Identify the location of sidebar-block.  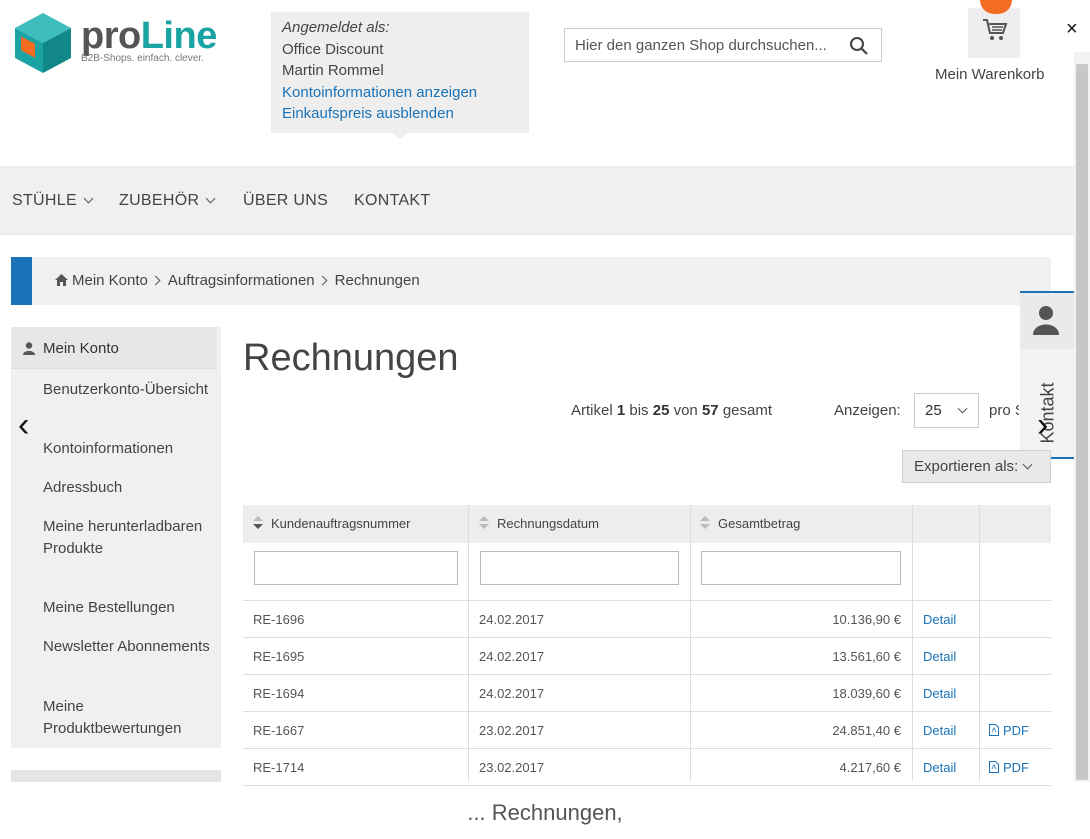
(116, 776).